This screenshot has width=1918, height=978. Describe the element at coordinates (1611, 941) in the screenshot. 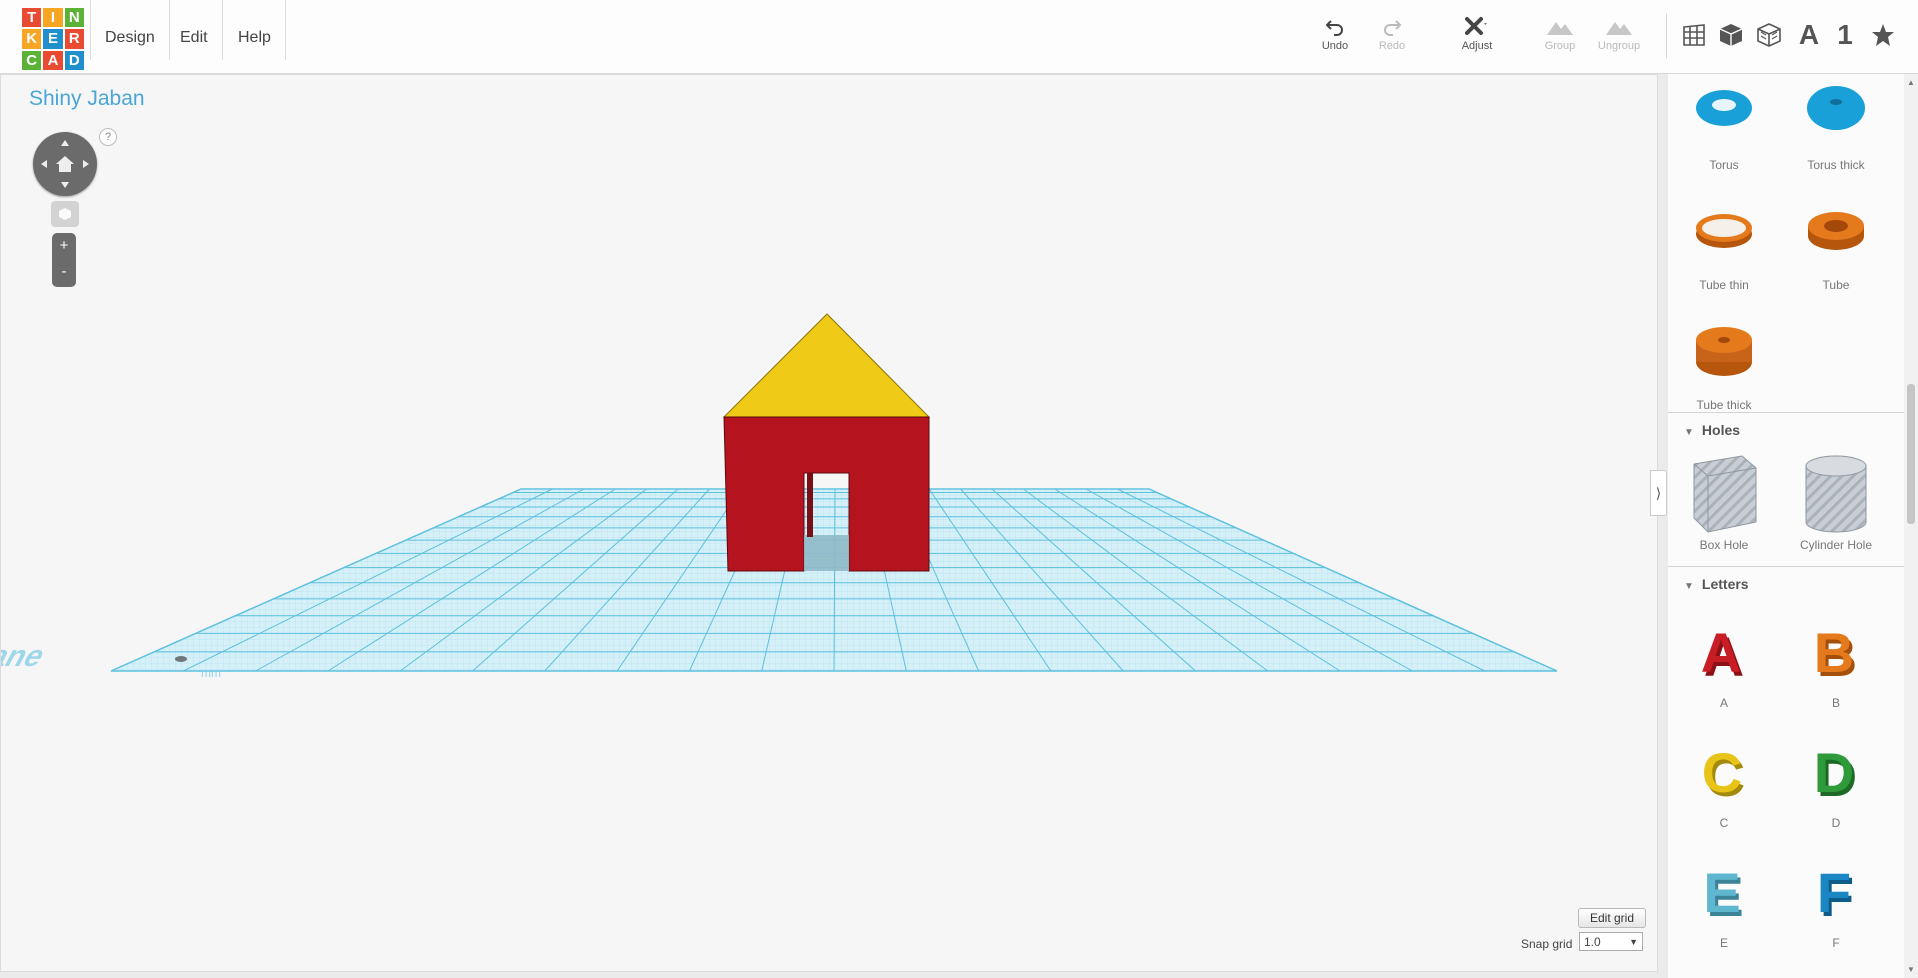

I see `snap-grid-select: 1.0 ▼` at that location.